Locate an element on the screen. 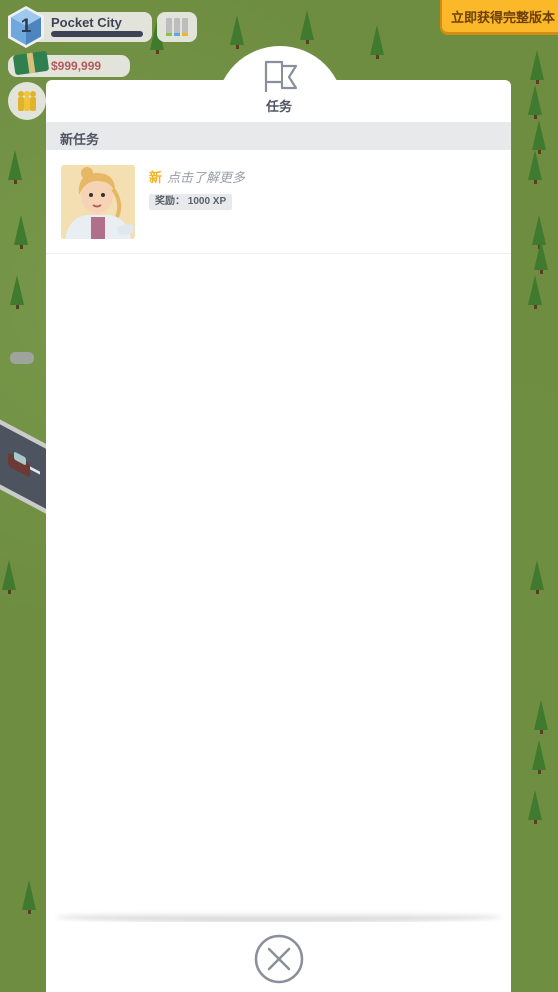 Image resolution: width=558 pixels, height=992 pixels. scientist-portrait-icon is located at coordinates (98, 202).